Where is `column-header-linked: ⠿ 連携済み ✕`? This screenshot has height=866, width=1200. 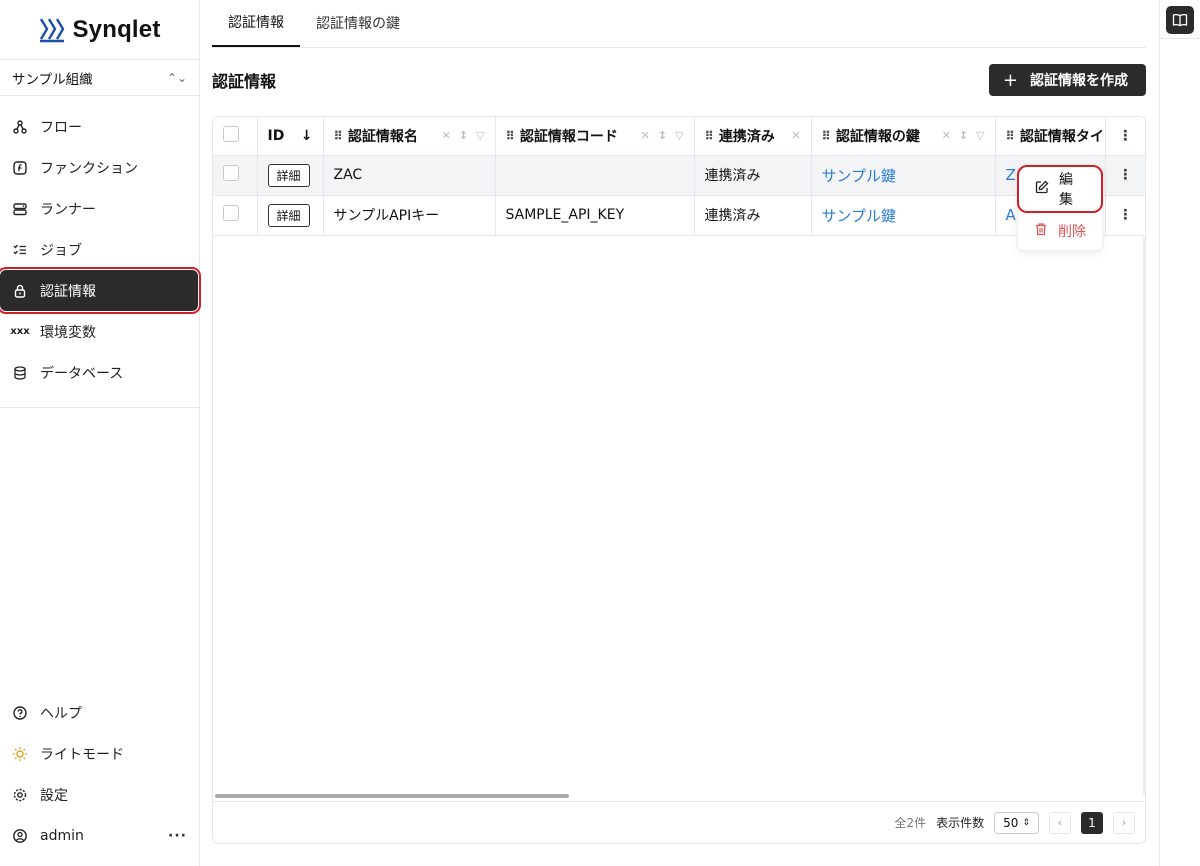 column-header-linked: ⠿ 連携済み ✕ is located at coordinates (753, 136).